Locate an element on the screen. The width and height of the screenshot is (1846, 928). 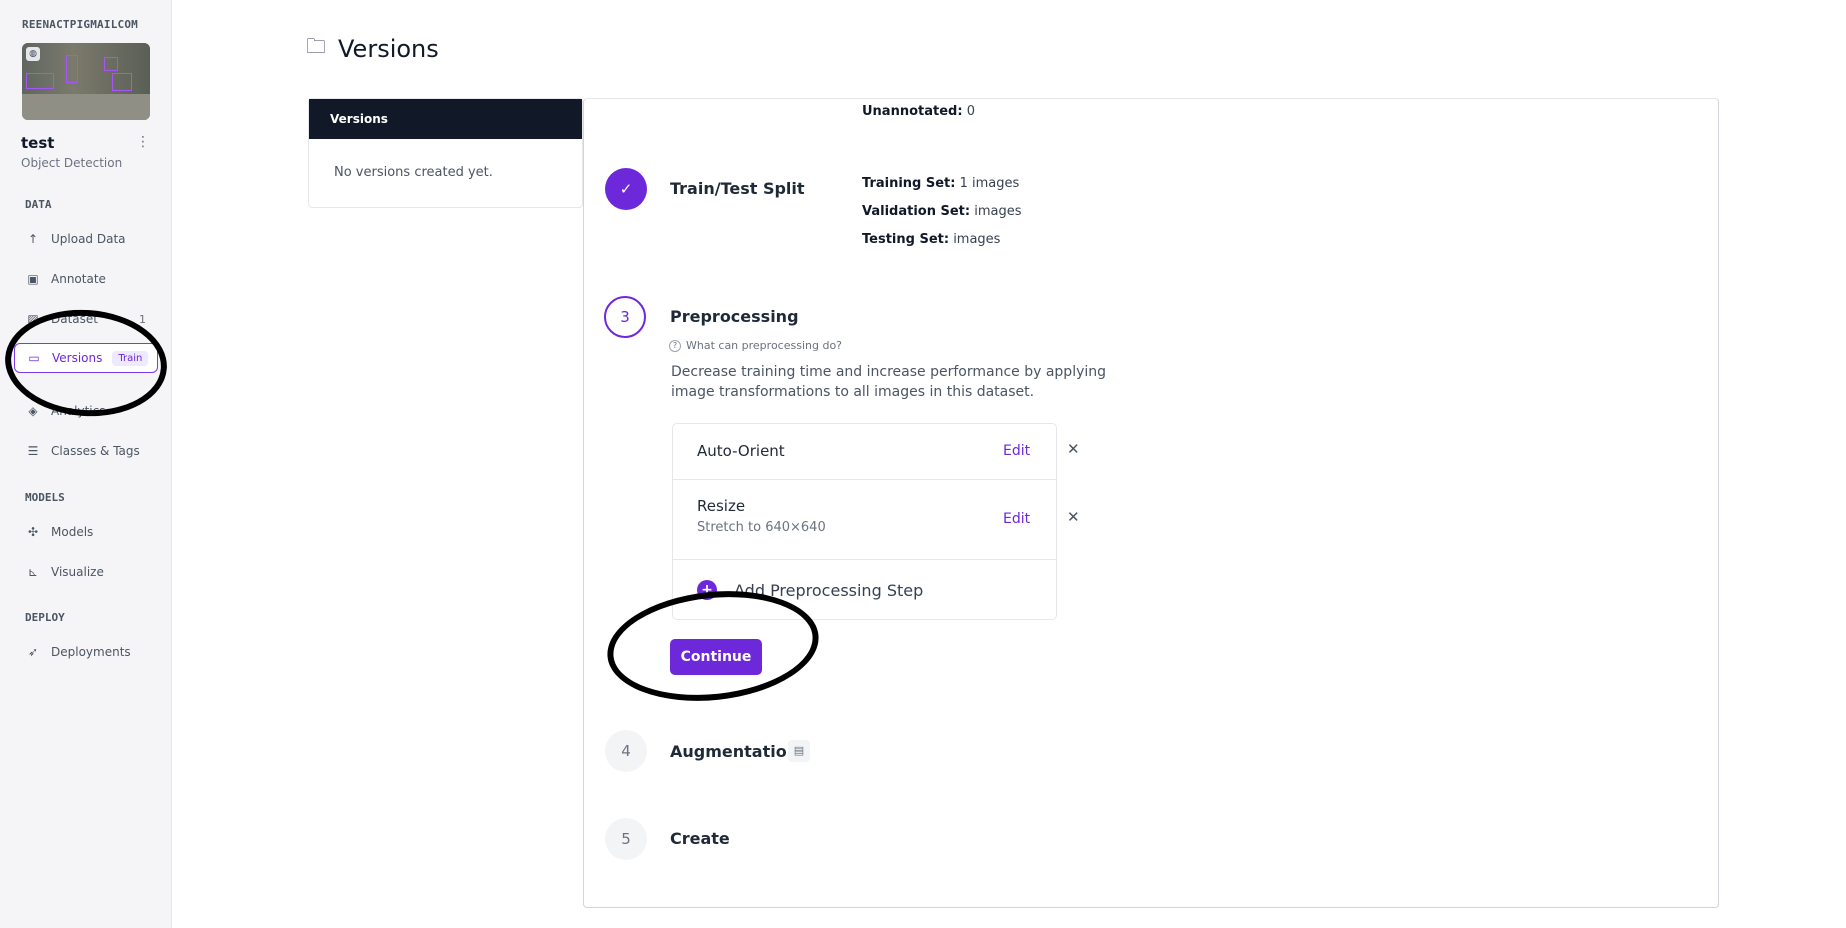
chart-icon: ⊾ is located at coordinates (33, 572).